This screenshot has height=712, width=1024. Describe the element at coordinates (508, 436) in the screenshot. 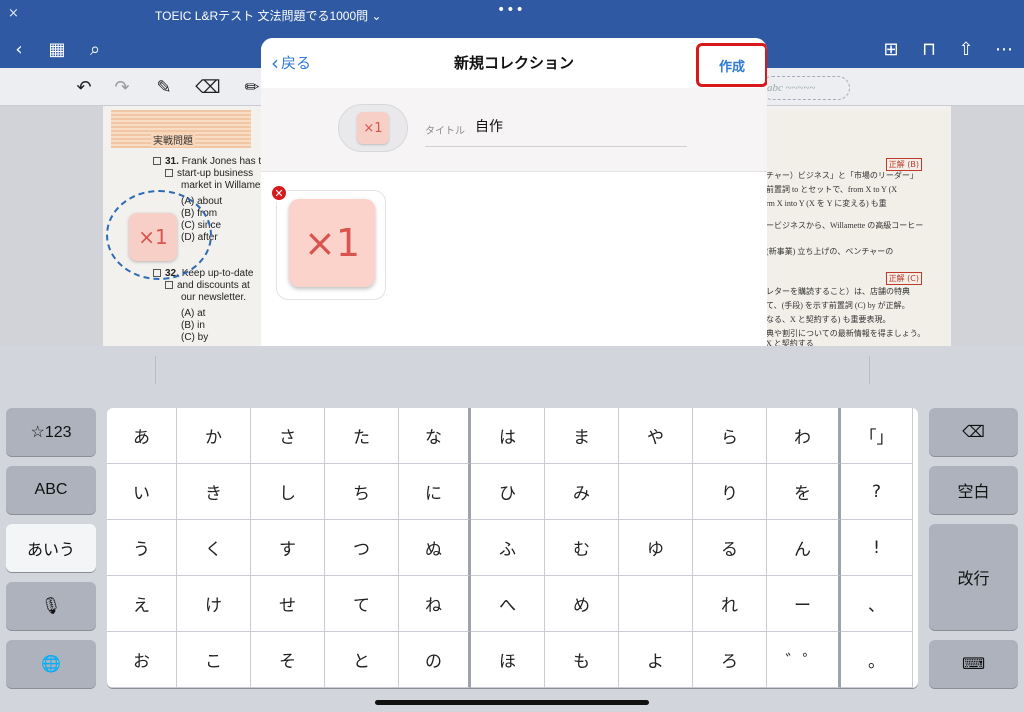

I see `kana-key: は` at that location.